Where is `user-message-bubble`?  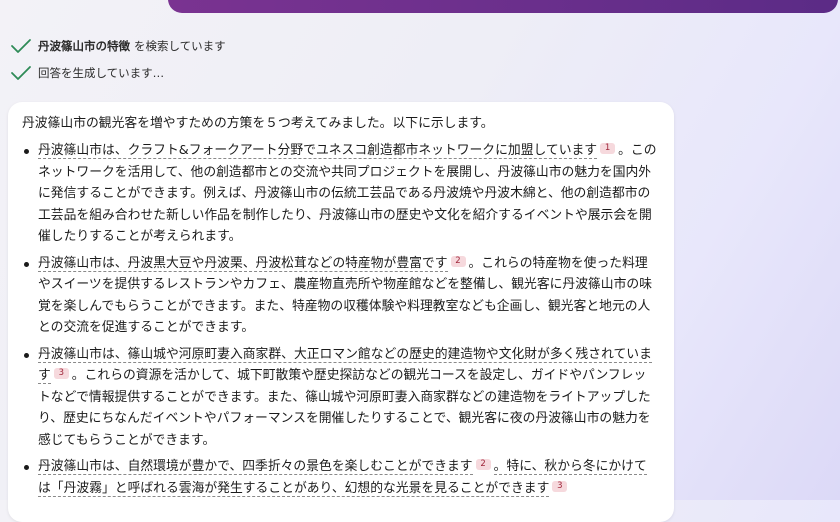
user-message-bubble is located at coordinates (503, 6).